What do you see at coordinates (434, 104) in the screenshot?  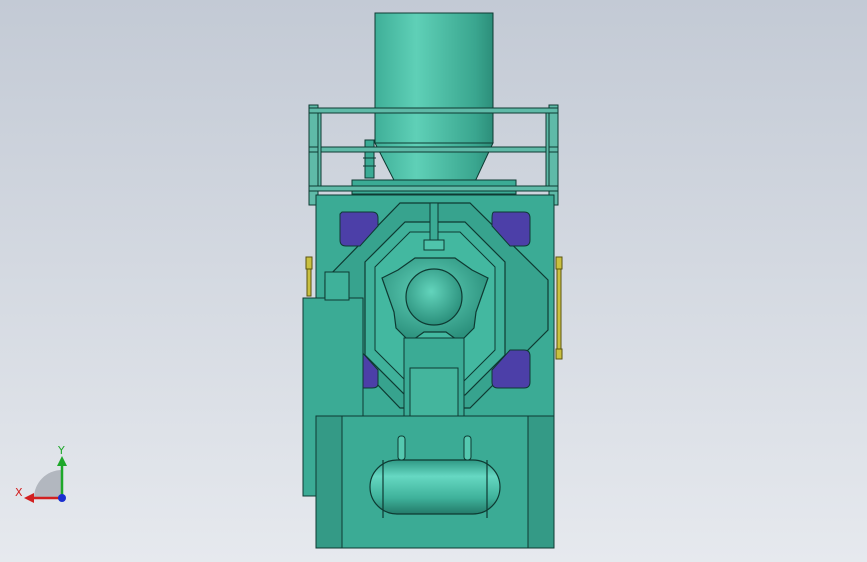 I see `hopper` at bounding box center [434, 104].